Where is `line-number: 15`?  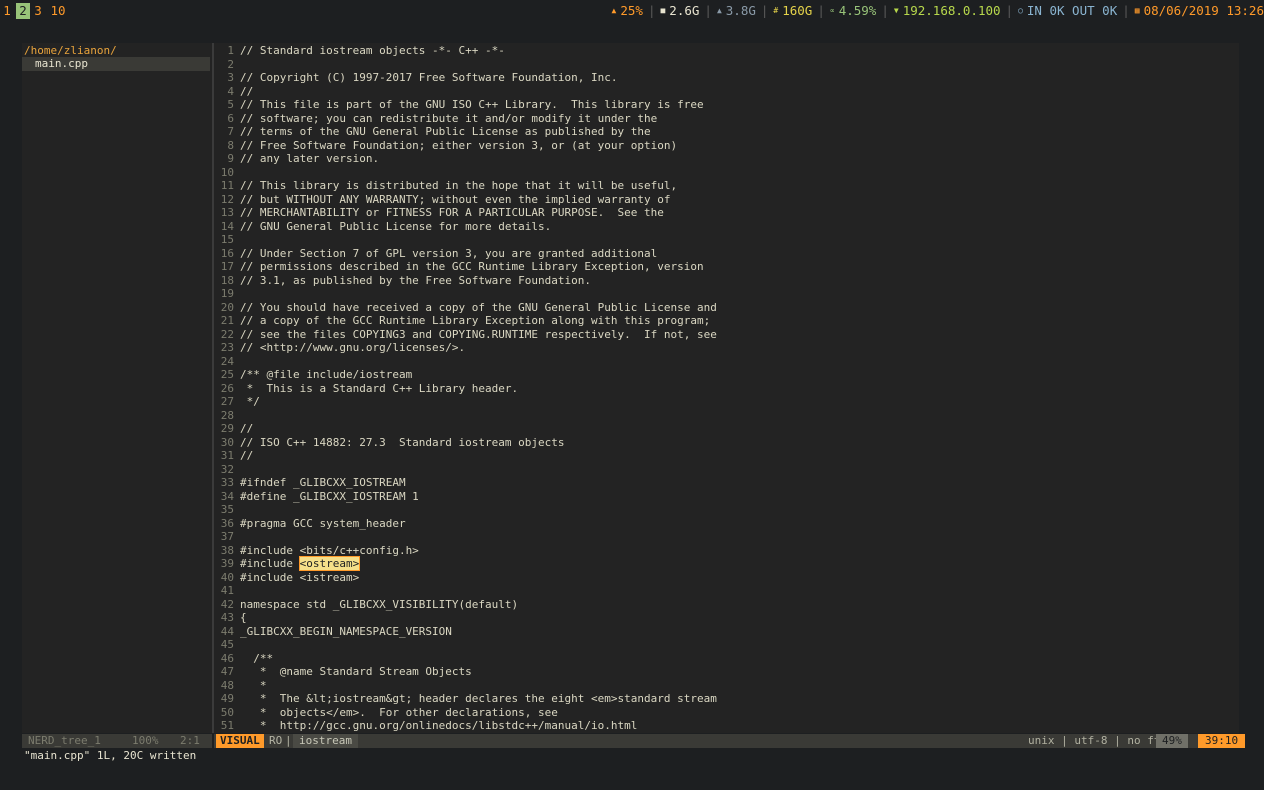 line-number: 15 is located at coordinates (227, 239).